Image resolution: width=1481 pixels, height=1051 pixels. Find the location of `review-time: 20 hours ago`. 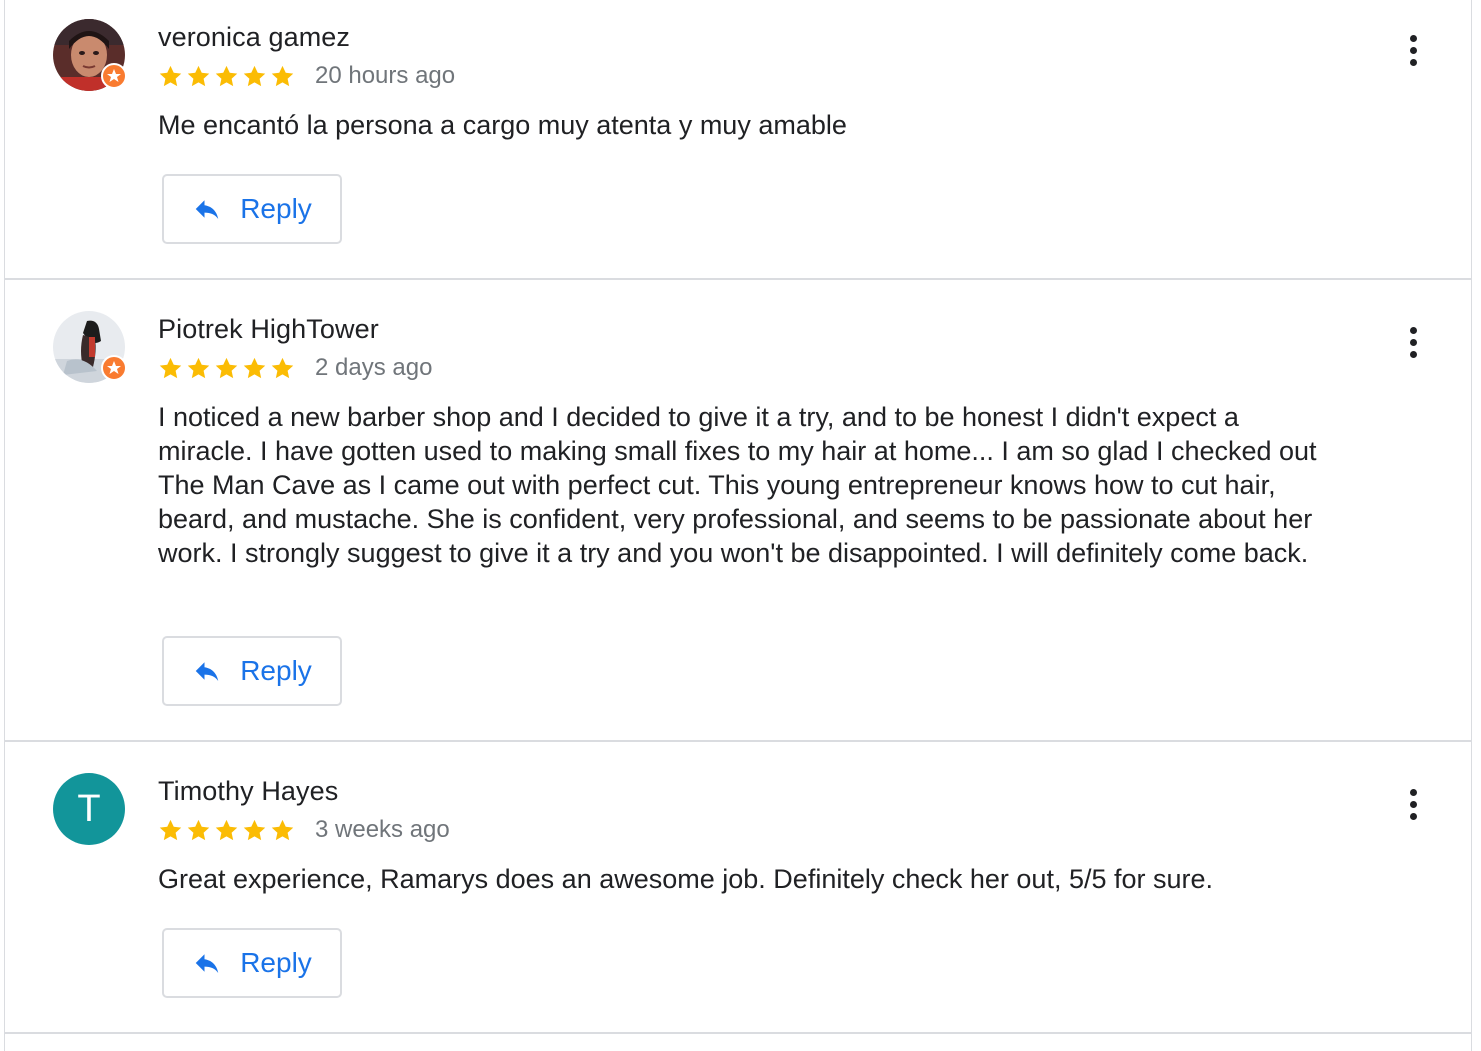

review-time: 20 hours ago is located at coordinates (385, 75).